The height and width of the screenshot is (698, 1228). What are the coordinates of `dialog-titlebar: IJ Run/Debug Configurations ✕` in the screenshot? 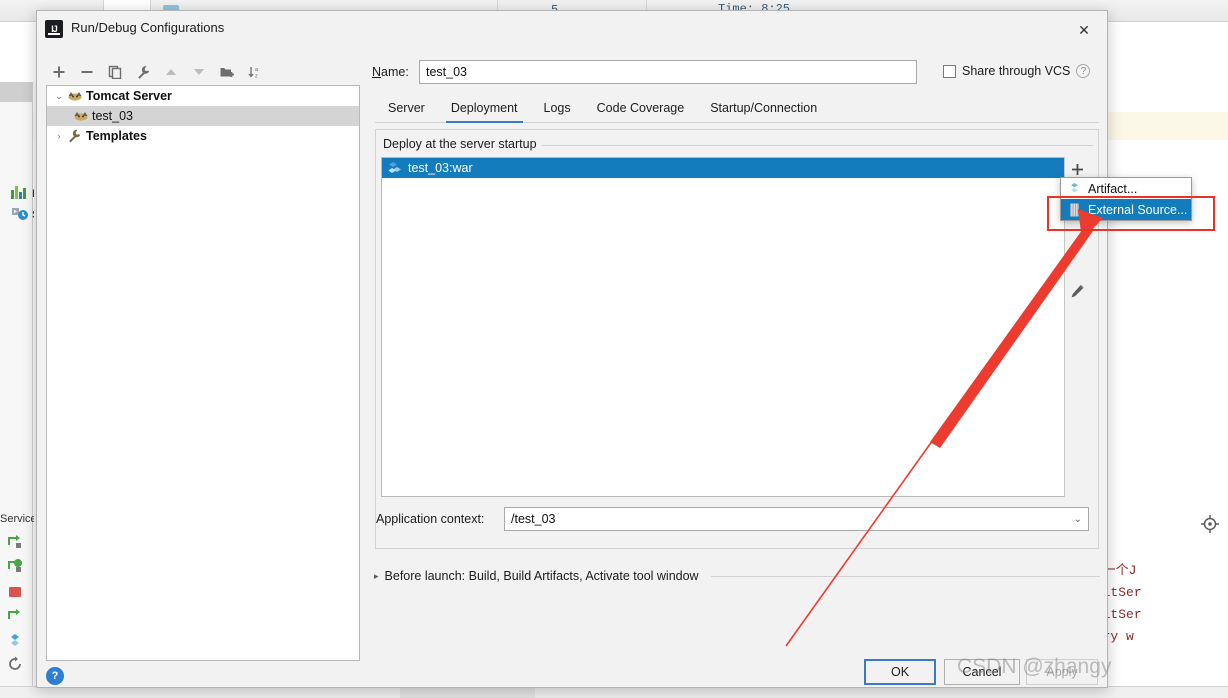 It's located at (572, 29).